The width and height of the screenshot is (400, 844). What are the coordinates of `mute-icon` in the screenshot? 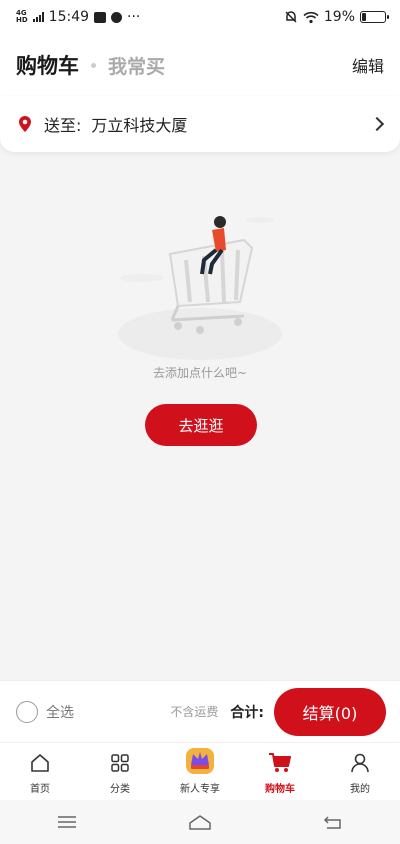 It's located at (291, 17).